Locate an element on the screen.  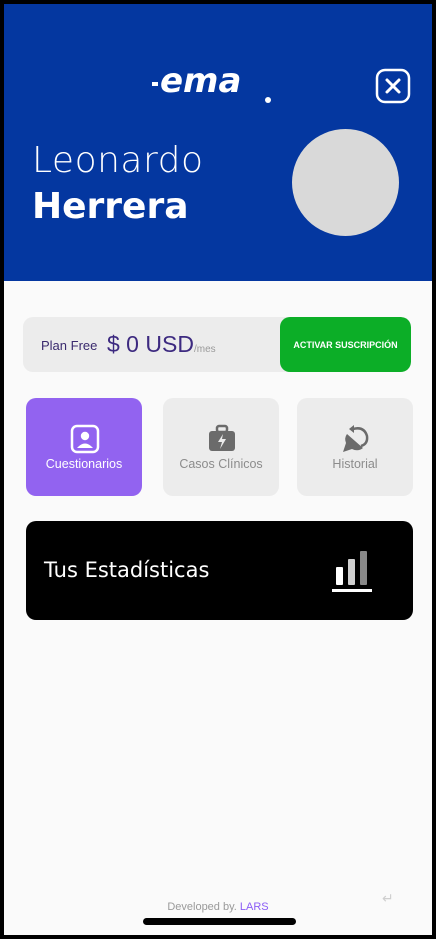
tile-clinical-cases: Casos Clínicos is located at coordinates (221, 447).